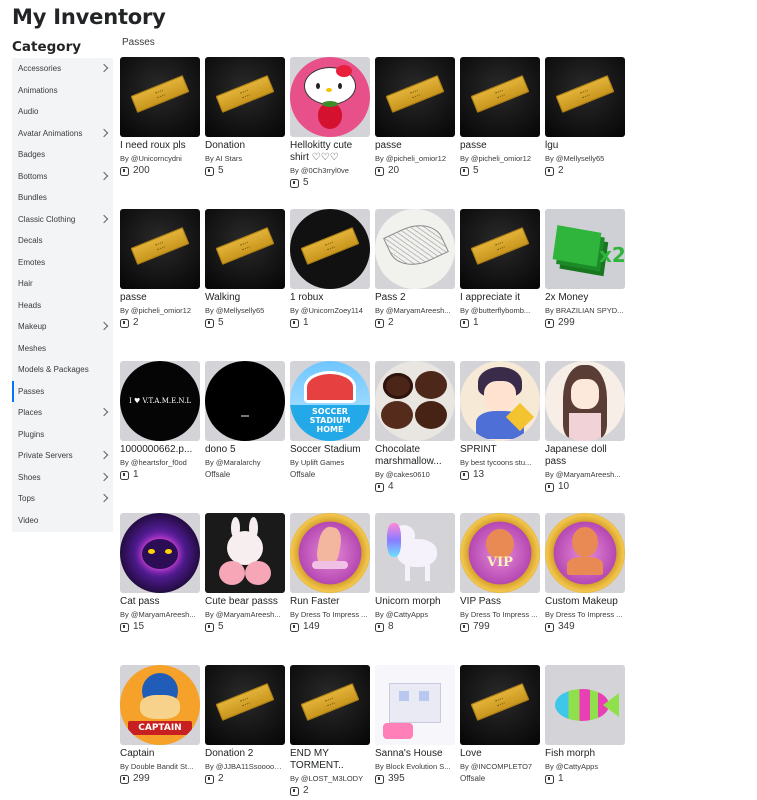 The width and height of the screenshot is (757, 800). Describe the element at coordinates (330, 760) in the screenshot. I see `item-name: END MY TORMENT..` at that location.